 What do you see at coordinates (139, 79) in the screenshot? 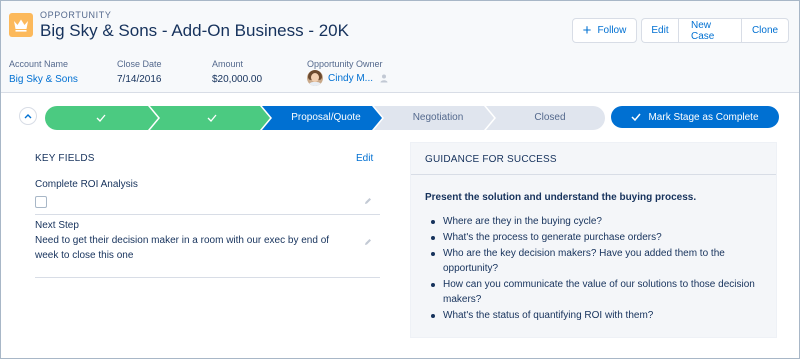
I see `close-date-value: 7/14/2016` at bounding box center [139, 79].